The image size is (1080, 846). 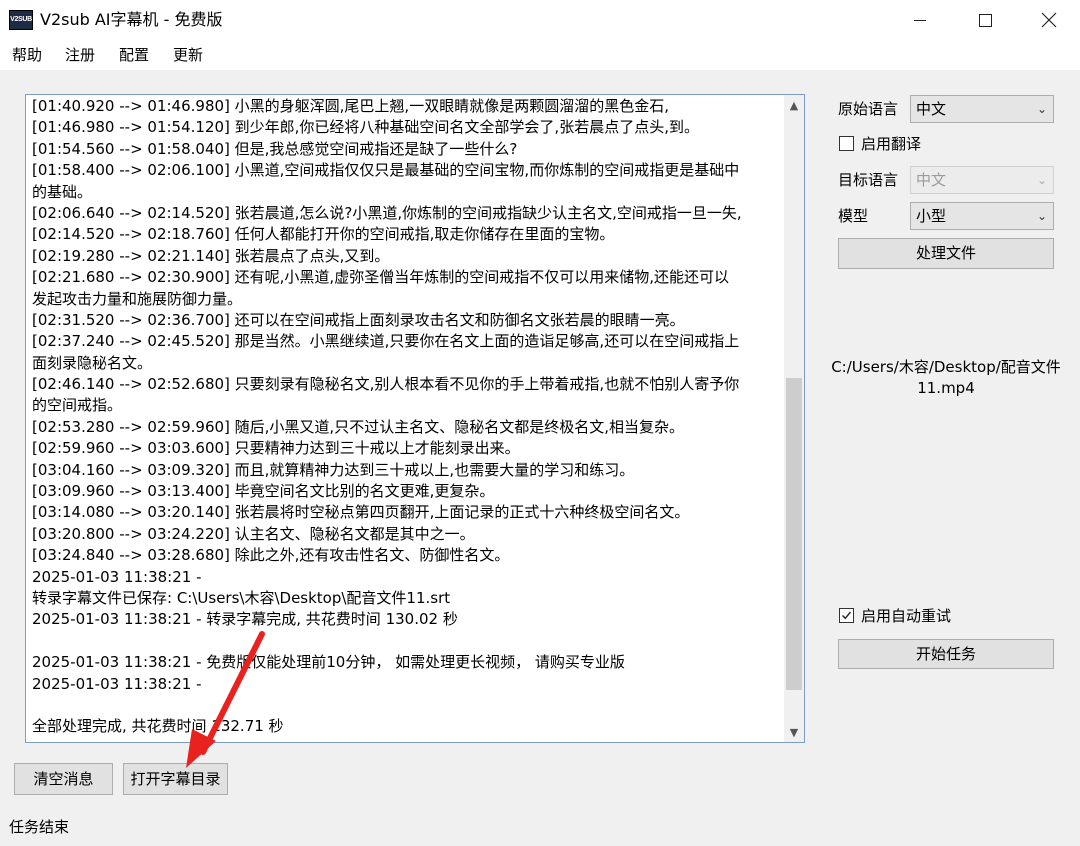 I want to click on model-label: 模型, so click(x=853, y=216).